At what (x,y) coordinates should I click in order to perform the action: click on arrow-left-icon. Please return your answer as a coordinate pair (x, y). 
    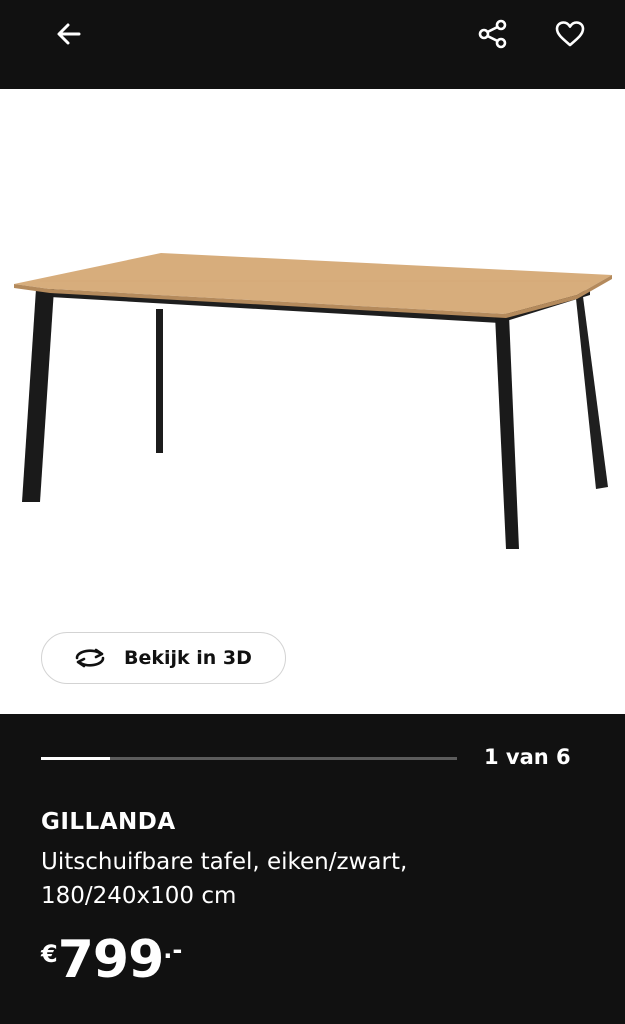
    Looking at the image, I should click on (69, 34).